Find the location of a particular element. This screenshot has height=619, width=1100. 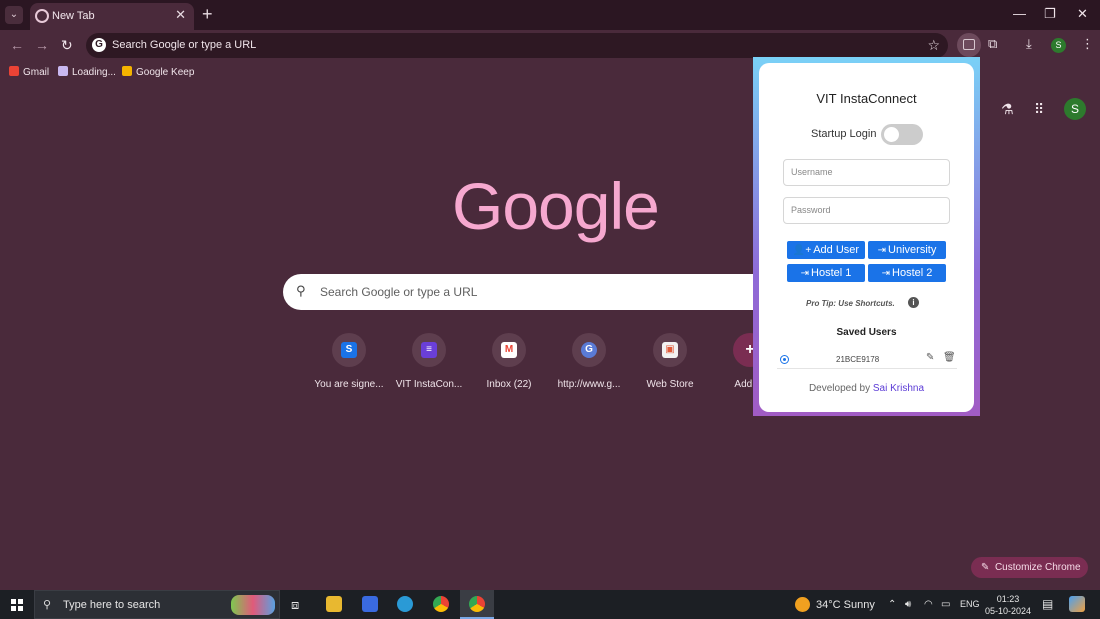

customize-chrome-button: ✎ Customize Chrome is located at coordinates (1029, 567).